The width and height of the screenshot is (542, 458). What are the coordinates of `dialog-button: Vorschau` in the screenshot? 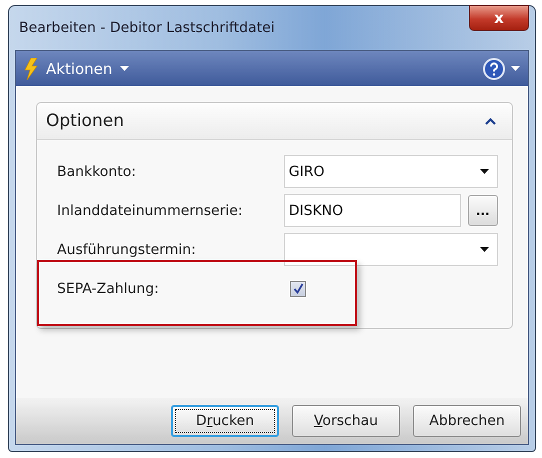 It's located at (346, 421).